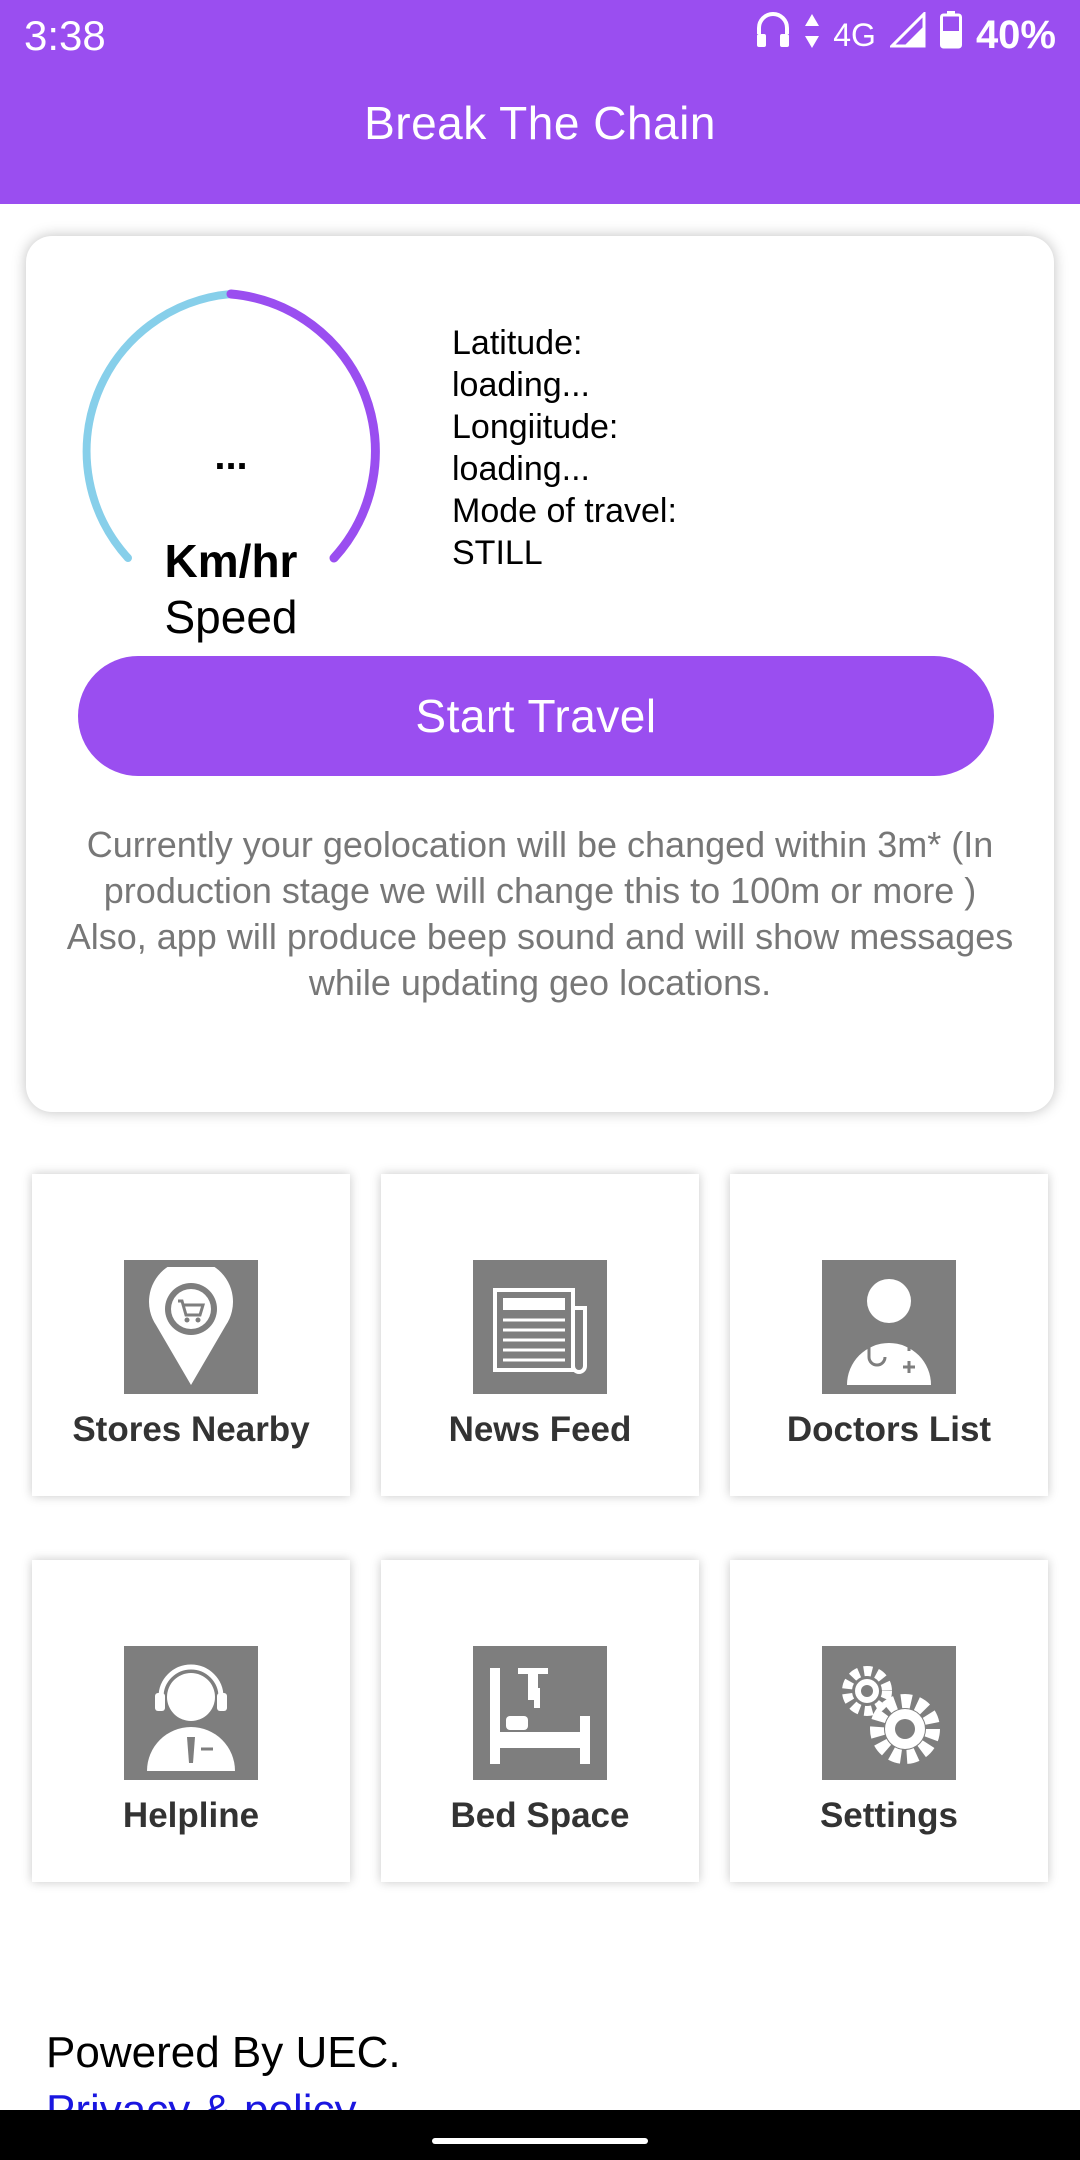 The width and height of the screenshot is (1080, 2160). What do you see at coordinates (540, 2141) in the screenshot?
I see `home-gesture-handle` at bounding box center [540, 2141].